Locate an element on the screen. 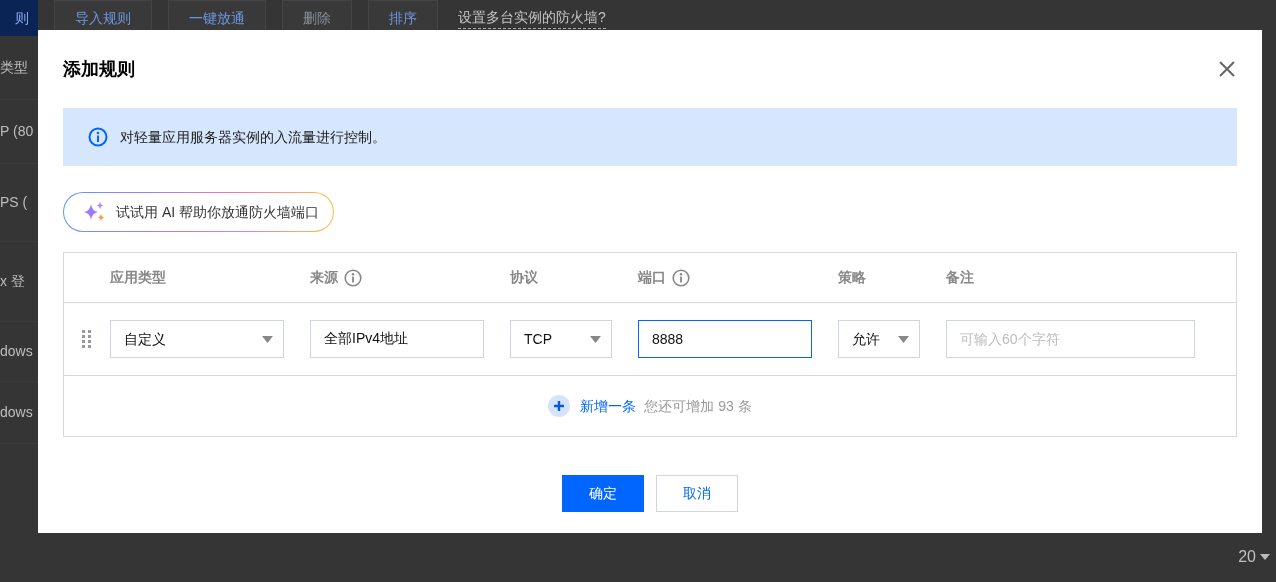  dropdown: 允许 is located at coordinates (879, 339).